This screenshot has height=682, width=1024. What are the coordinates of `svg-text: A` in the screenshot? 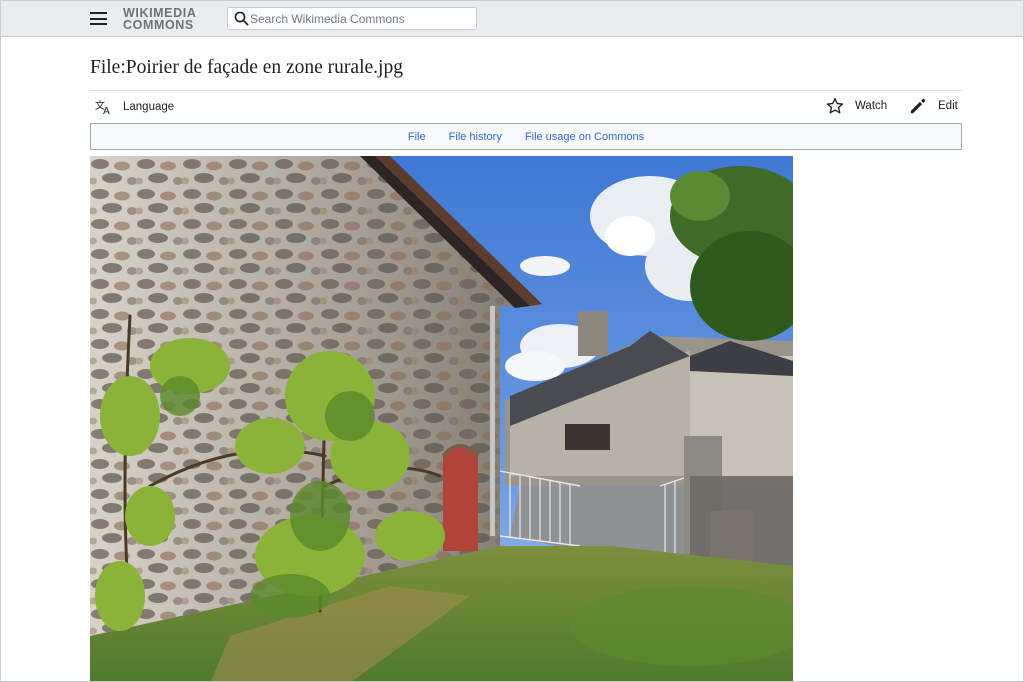 It's located at (106, 110).